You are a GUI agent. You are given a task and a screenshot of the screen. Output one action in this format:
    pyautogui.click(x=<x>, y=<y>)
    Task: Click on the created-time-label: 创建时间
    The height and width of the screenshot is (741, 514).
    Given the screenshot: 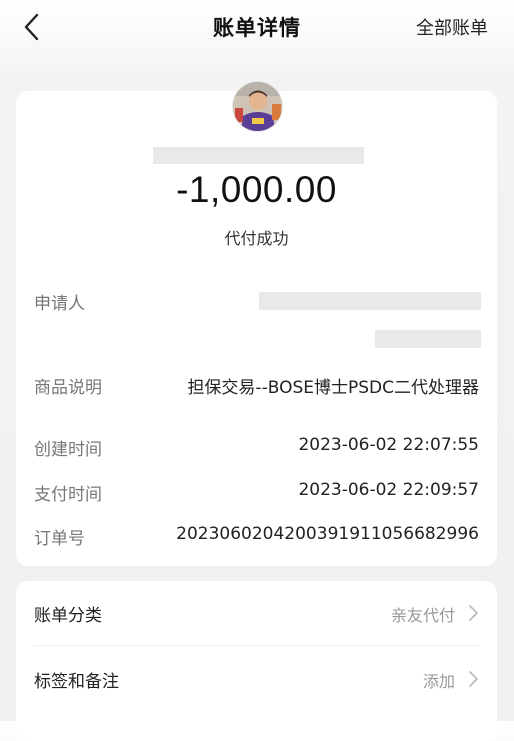 What is the action you would take?
    pyautogui.click(x=68, y=450)
    